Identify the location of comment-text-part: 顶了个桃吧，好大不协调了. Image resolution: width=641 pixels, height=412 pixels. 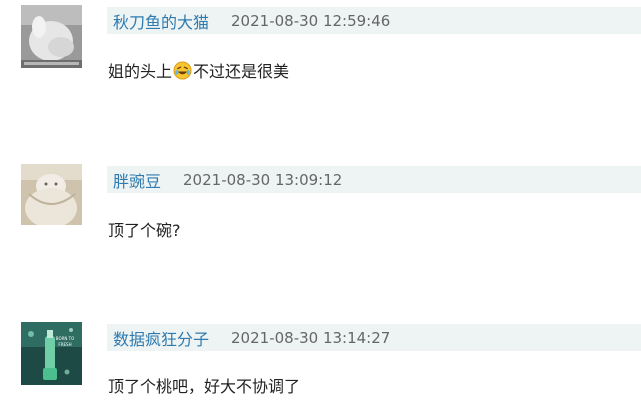
(204, 386).